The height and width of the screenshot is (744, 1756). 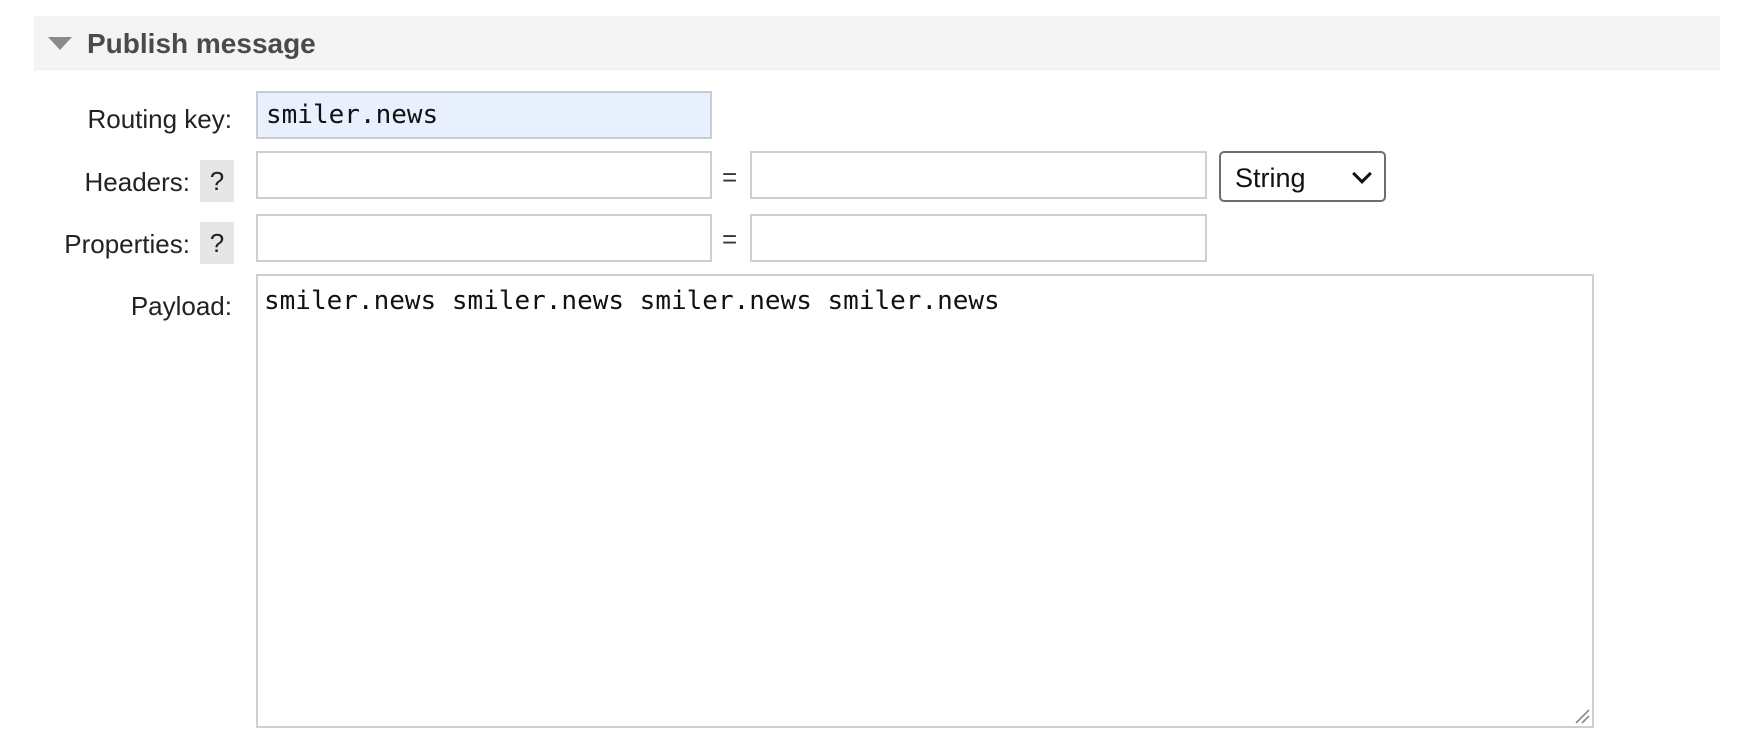 What do you see at coordinates (484, 115) in the screenshot?
I see `routing-key-input` at bounding box center [484, 115].